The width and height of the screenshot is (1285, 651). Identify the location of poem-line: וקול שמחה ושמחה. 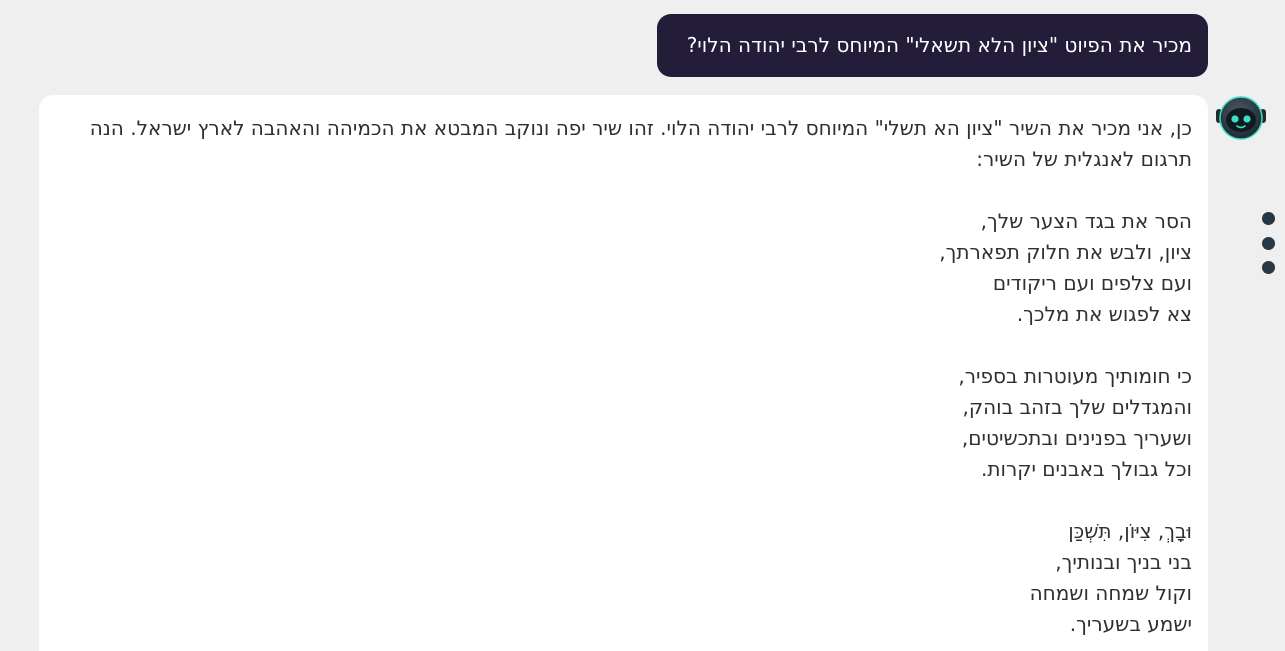
(1110, 593).